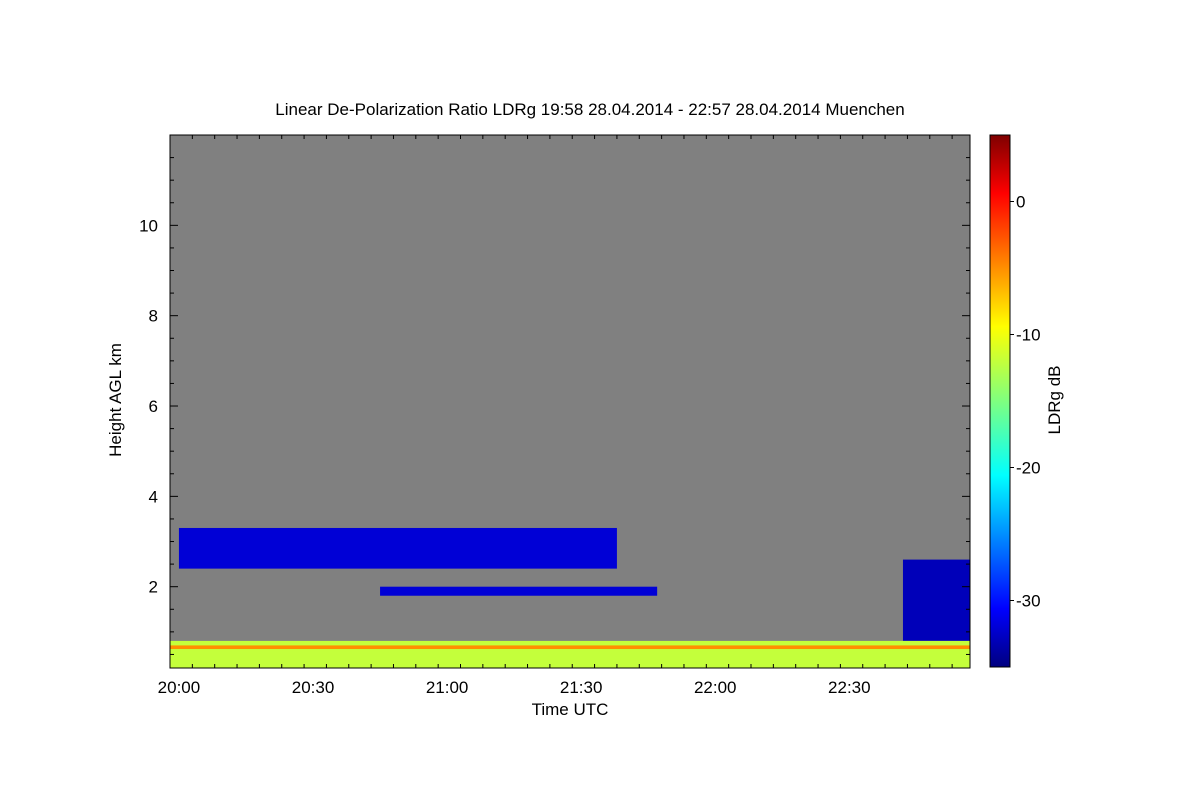 This screenshot has width=1200, height=800. I want to click on colorbar-label: LDRg dB, so click(1054, 400).